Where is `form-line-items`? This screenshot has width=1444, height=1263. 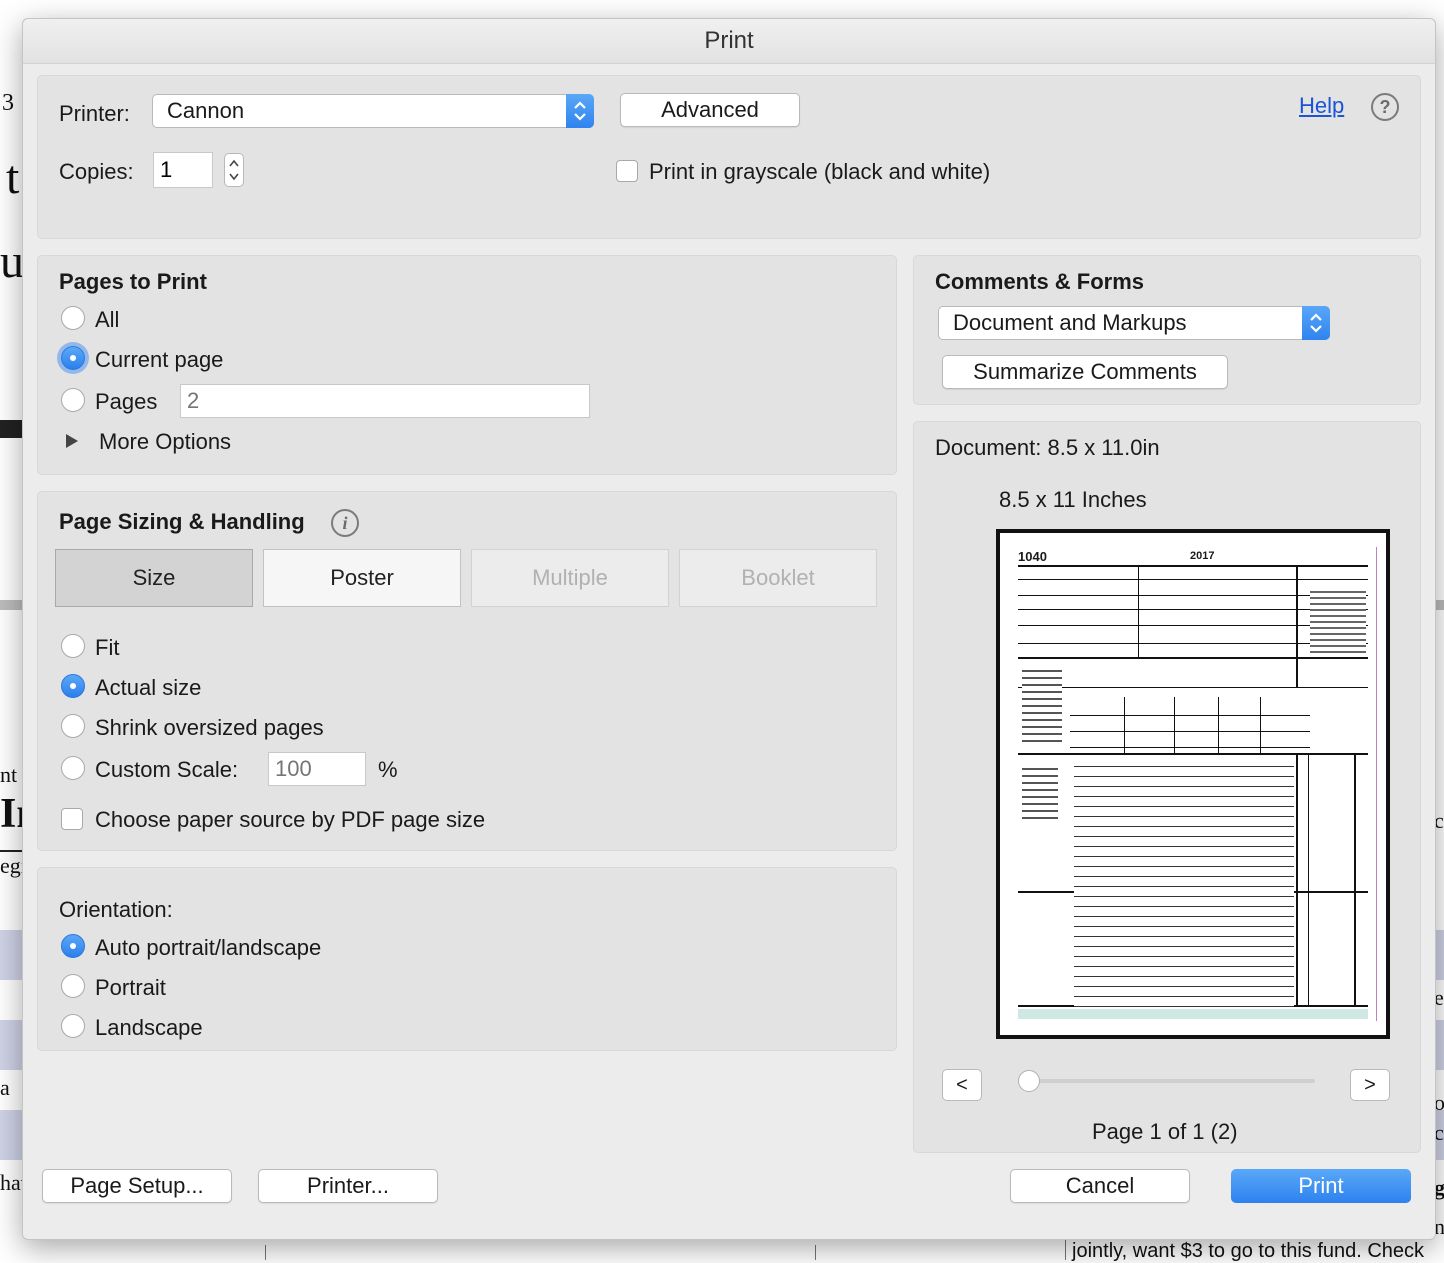 form-line-items is located at coordinates (1184, 882).